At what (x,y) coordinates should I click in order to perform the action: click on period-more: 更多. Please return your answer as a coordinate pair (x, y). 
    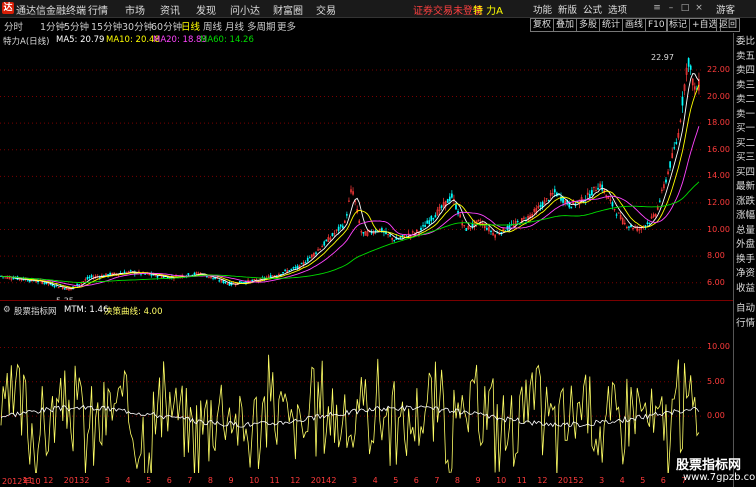
    Looking at the image, I should click on (286, 26).